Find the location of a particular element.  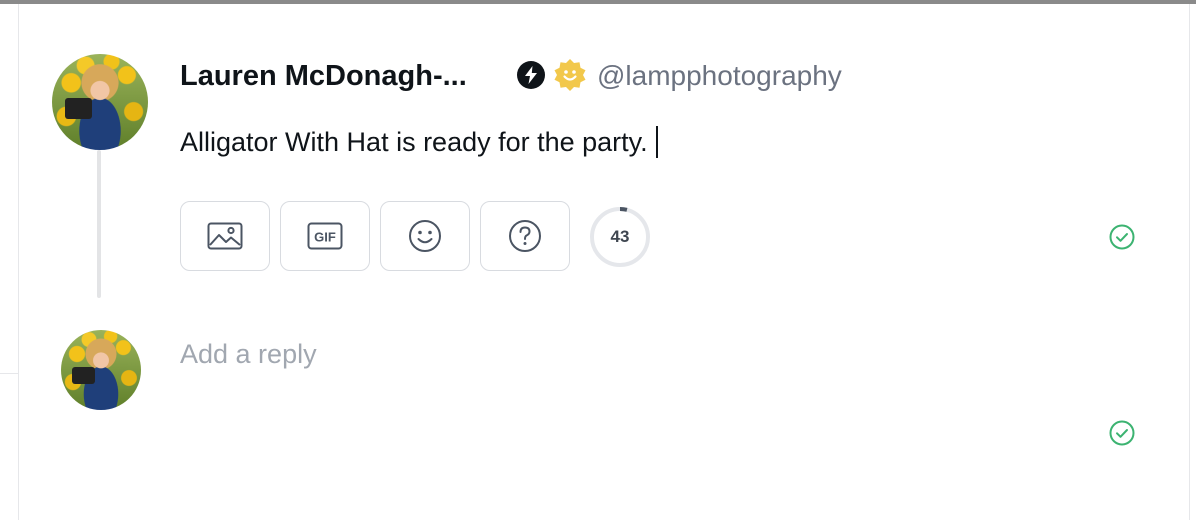

image-icon is located at coordinates (225, 236).